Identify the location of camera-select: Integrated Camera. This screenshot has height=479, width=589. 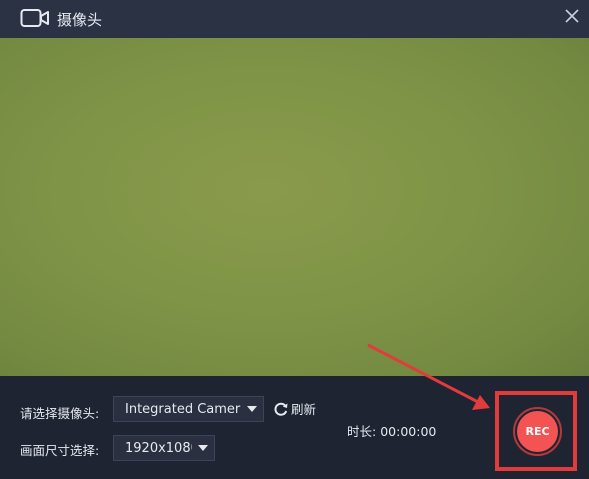
(188, 409).